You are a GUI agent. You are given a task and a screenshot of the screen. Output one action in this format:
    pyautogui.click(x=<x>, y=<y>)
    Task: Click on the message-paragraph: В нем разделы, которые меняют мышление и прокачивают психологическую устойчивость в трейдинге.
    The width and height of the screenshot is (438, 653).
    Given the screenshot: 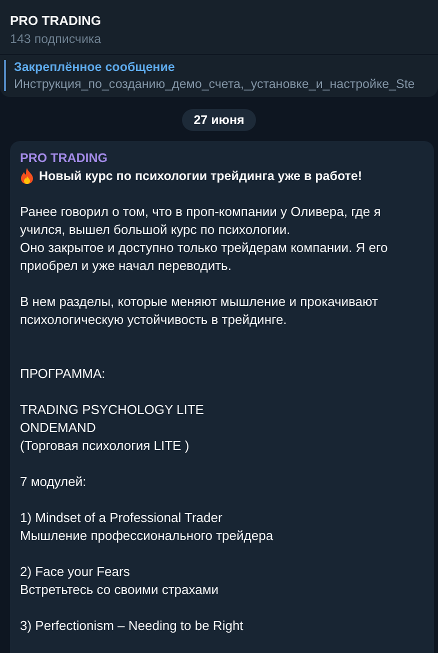 What is the action you would take?
    pyautogui.click(x=199, y=311)
    